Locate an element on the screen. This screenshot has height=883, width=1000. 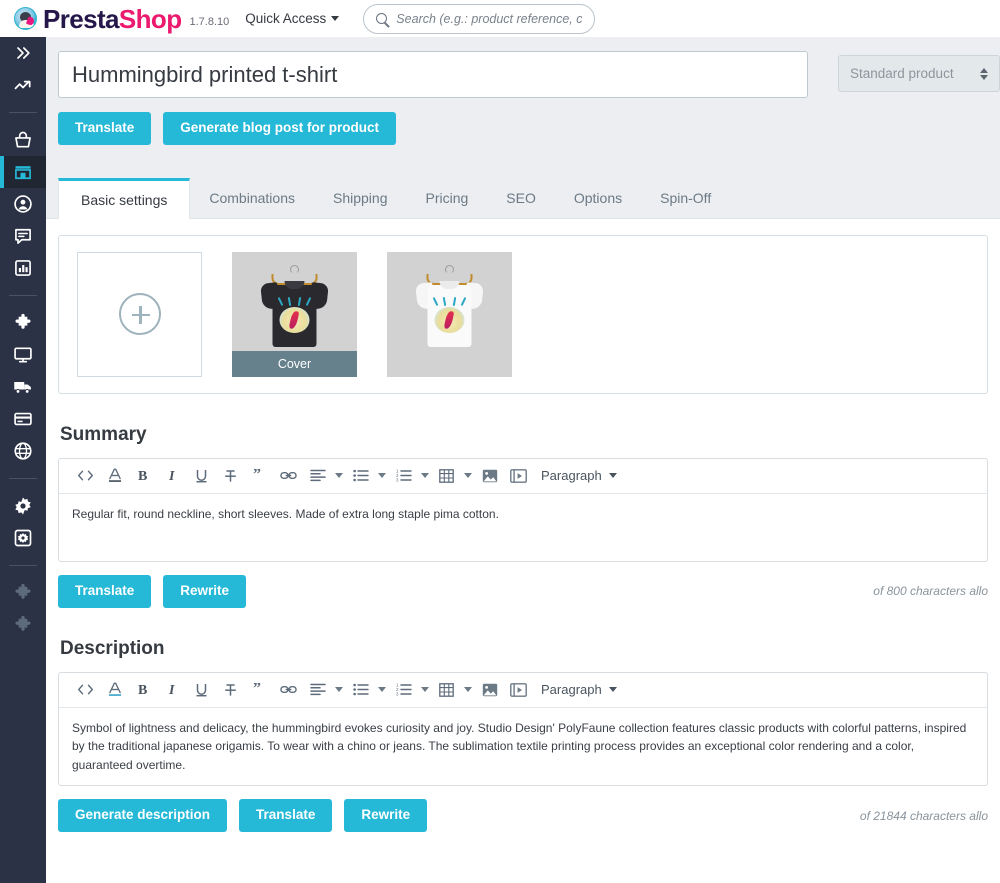
globe-icon is located at coordinates (23, 451).